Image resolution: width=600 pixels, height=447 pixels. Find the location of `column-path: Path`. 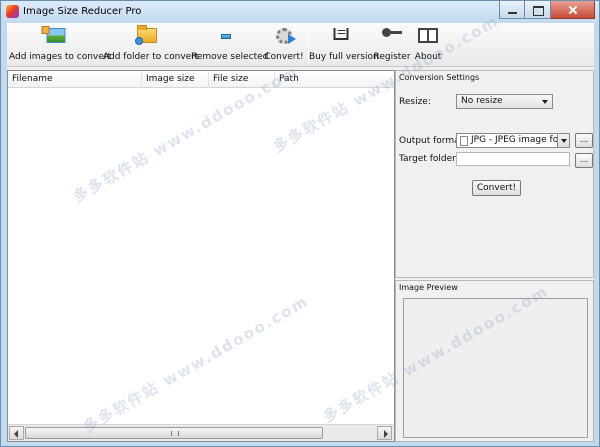

column-path: Path is located at coordinates (334, 79).